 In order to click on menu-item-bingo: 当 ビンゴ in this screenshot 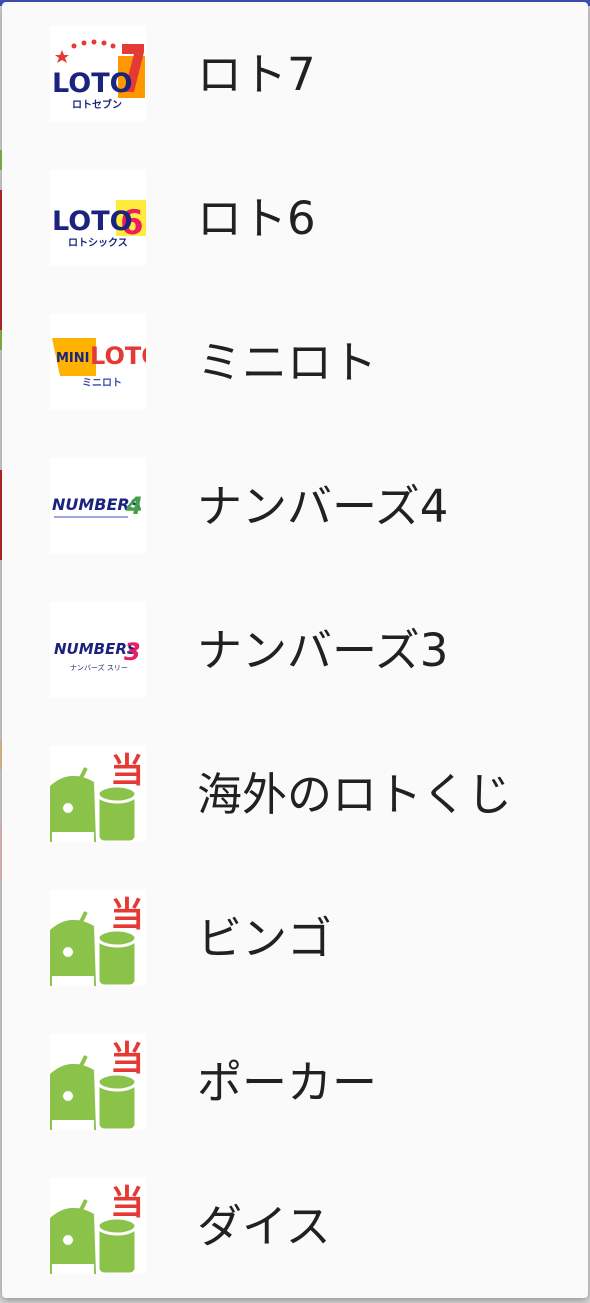, I will do `click(295, 938)`.